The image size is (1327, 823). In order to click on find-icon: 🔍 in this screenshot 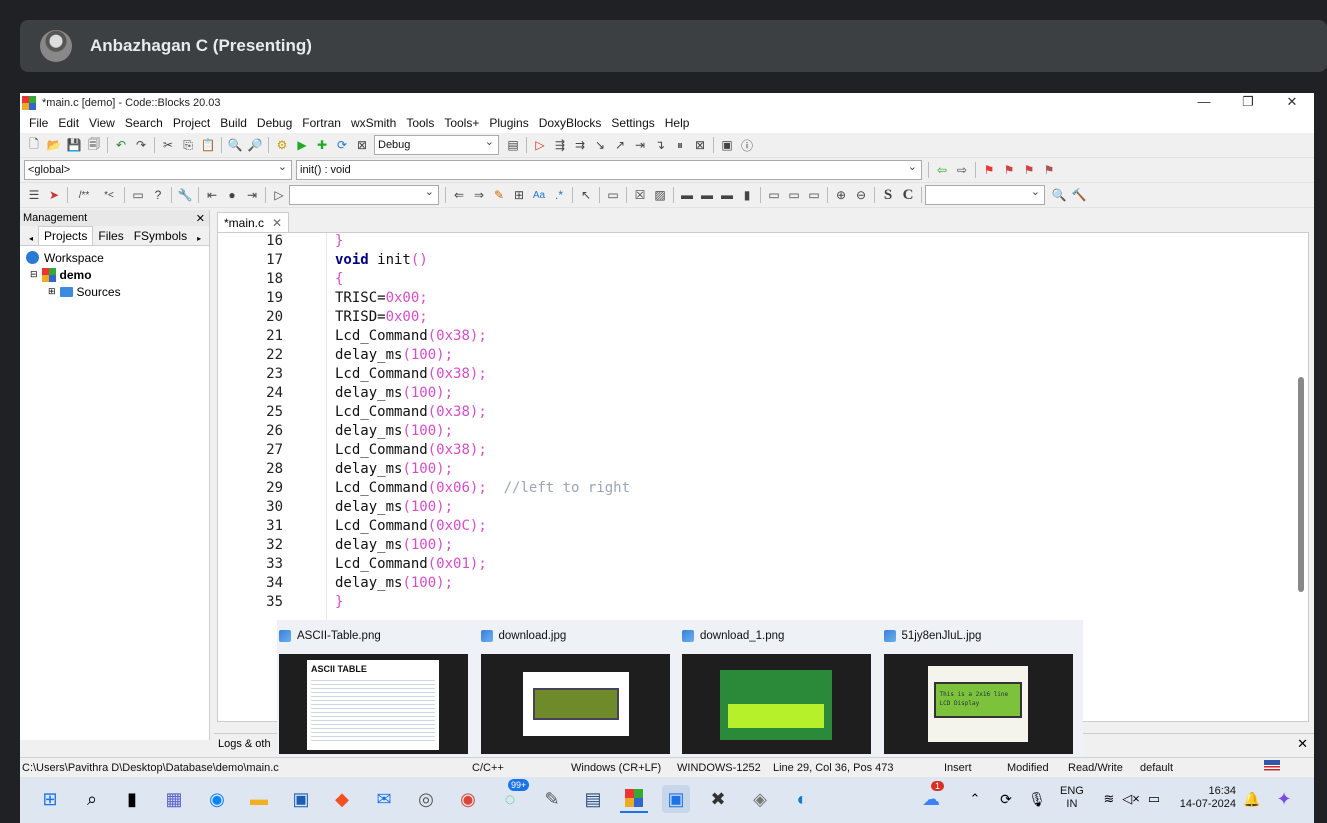, I will do `click(235, 145)`.